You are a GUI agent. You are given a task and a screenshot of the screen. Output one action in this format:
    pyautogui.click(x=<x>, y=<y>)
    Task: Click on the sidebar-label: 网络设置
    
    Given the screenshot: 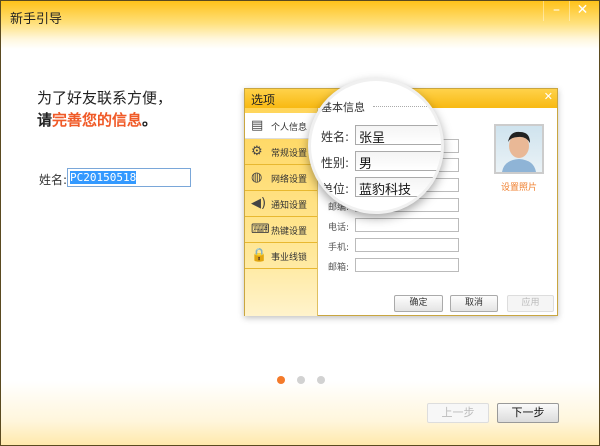 What is the action you would take?
    pyautogui.click(x=289, y=180)
    